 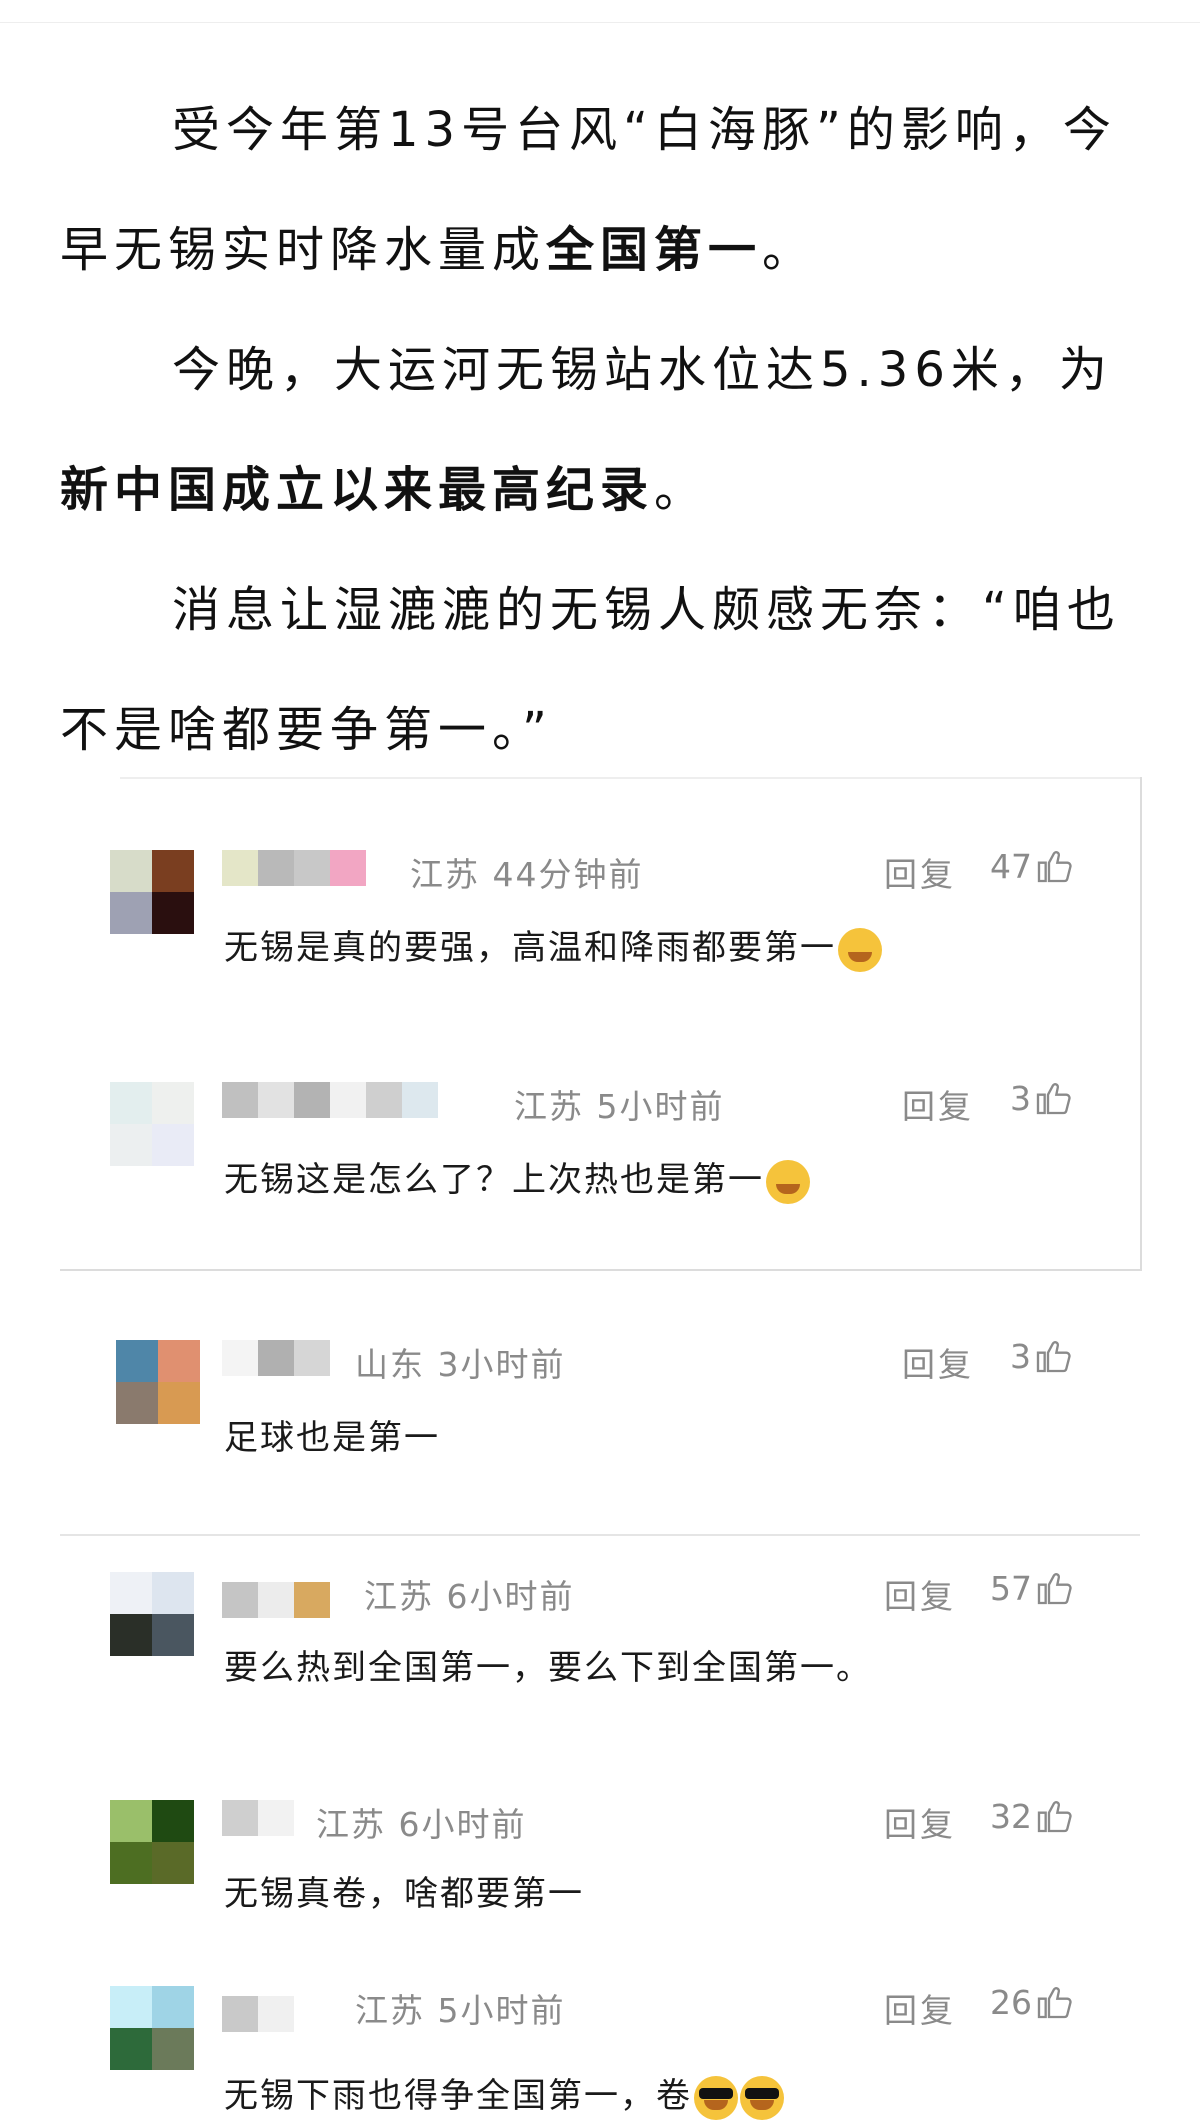 I want to click on comment-text: 无锡真卷，啥都要第一, so click(x=404, y=1894).